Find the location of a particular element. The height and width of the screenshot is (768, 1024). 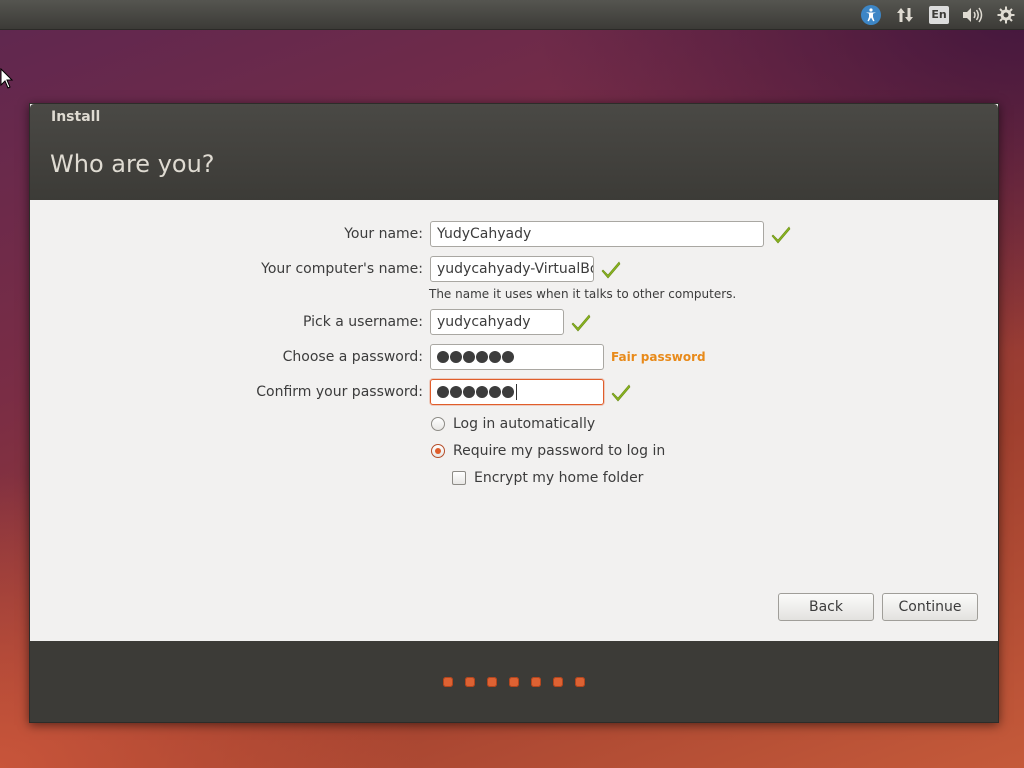

mouse-cursor-icon is located at coordinates (7, 78).